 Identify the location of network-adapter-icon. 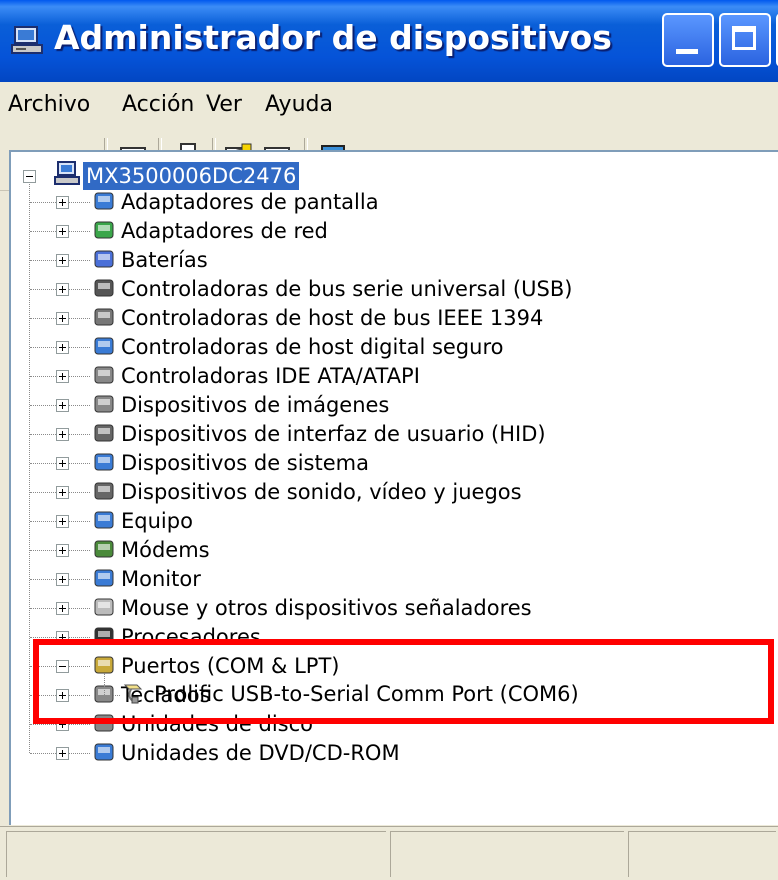
(104, 230).